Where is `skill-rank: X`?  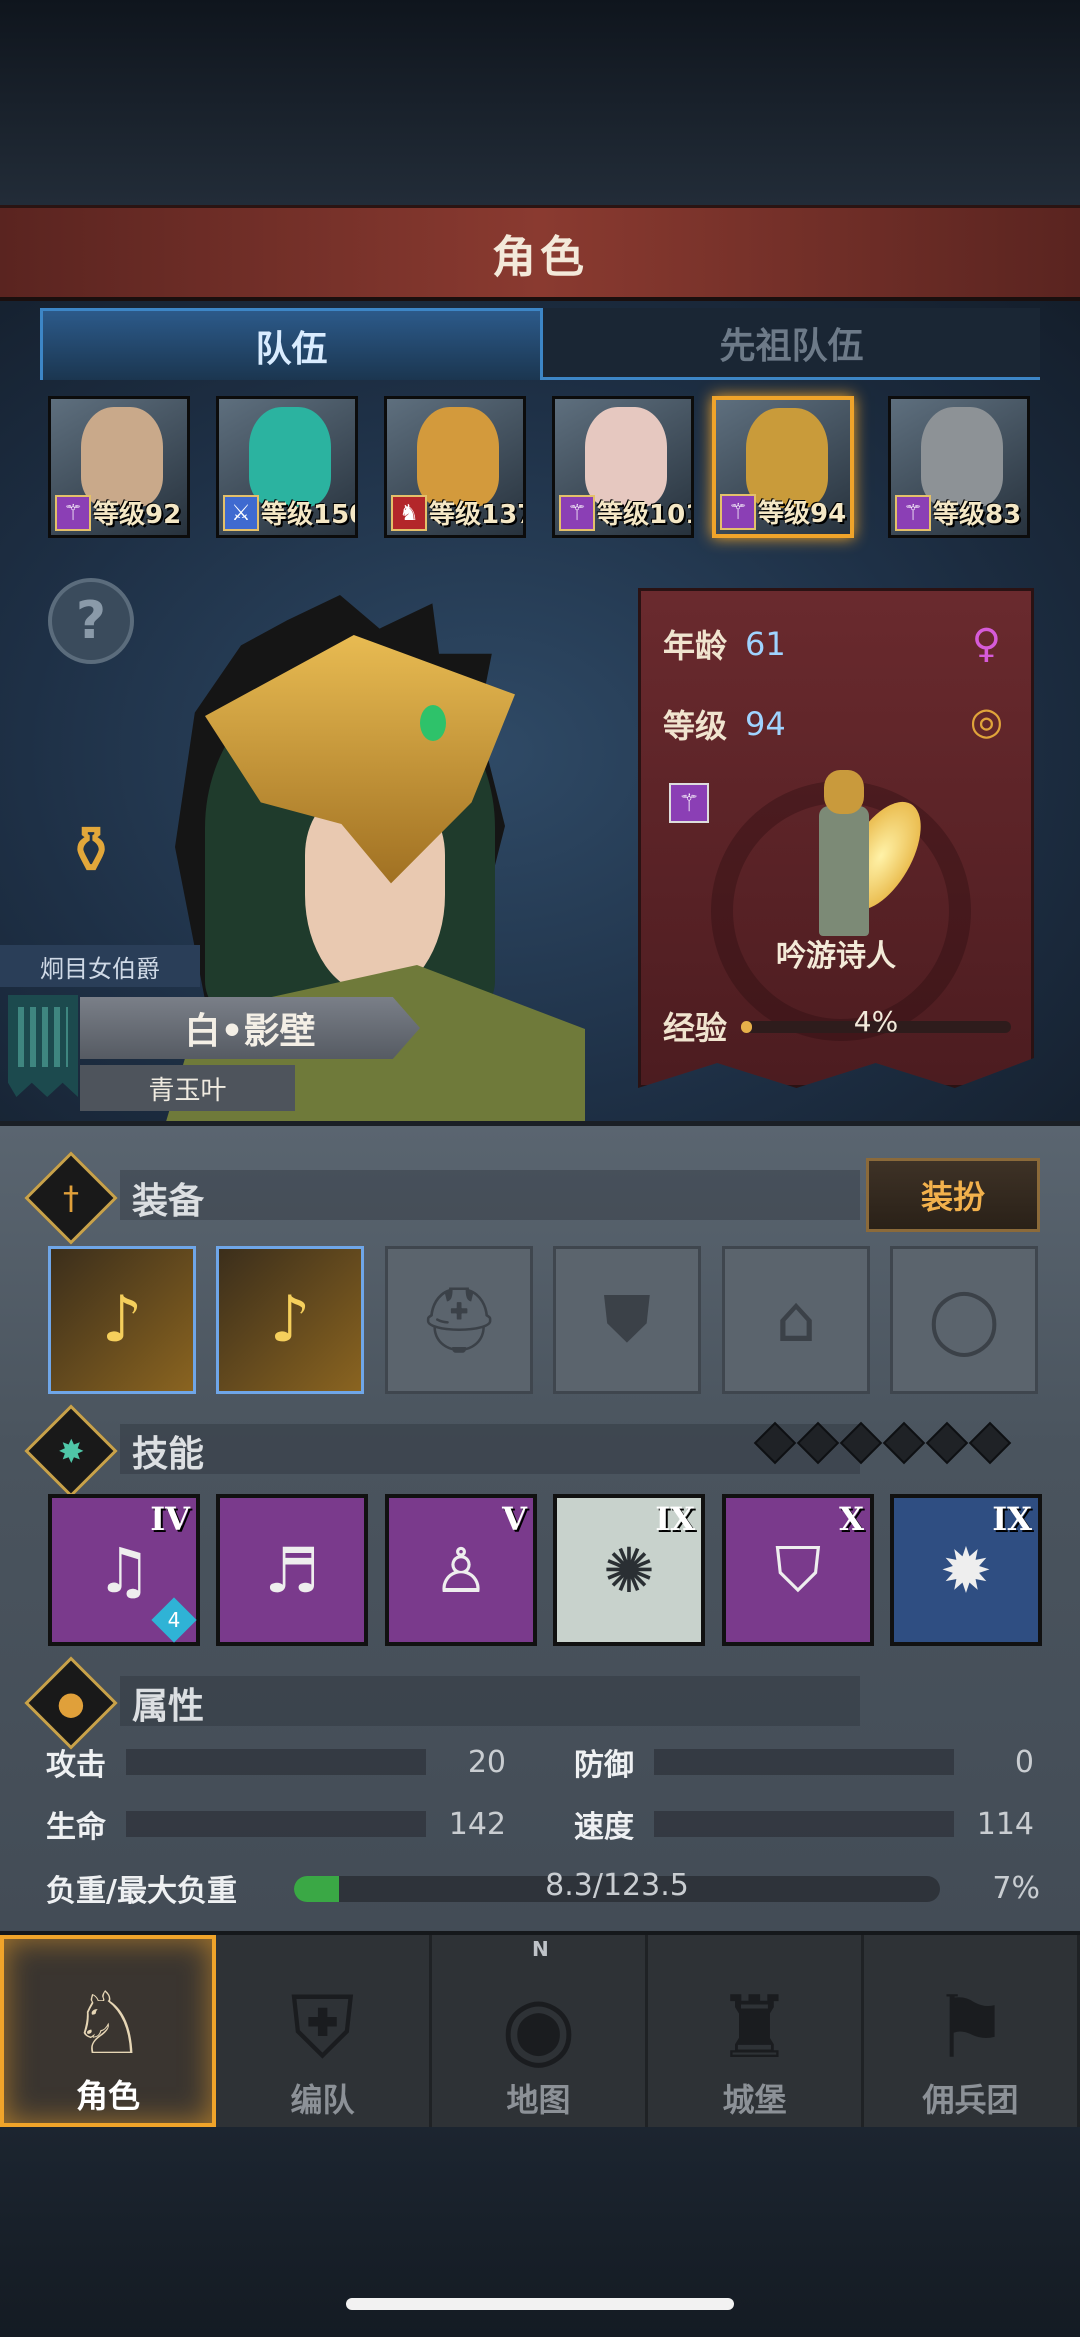 skill-rank: X is located at coordinates (851, 1519).